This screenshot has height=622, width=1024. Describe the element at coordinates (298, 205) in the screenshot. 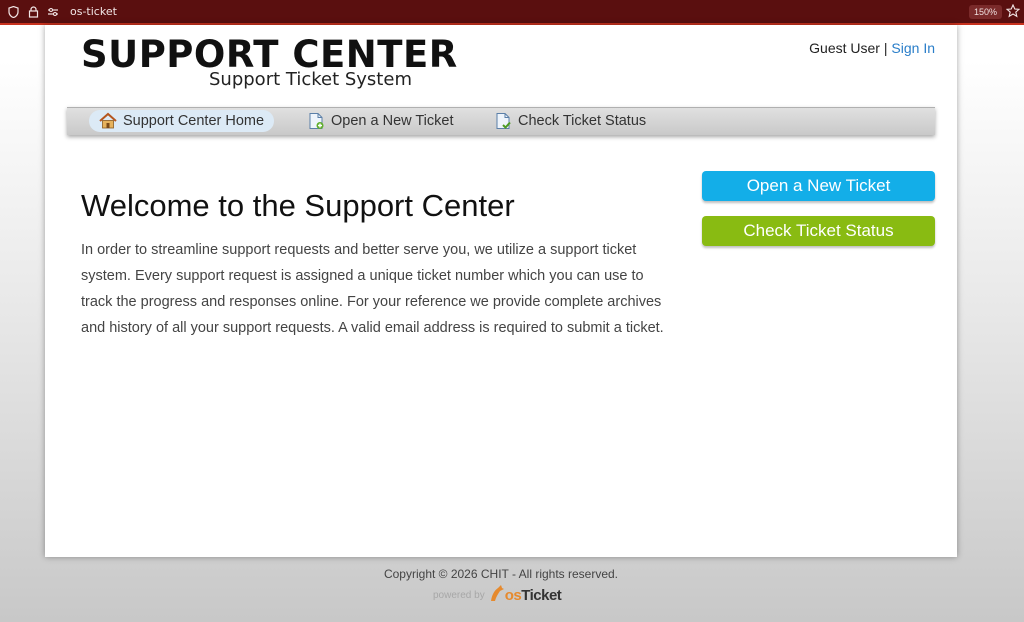

I see `page-title: Welcome to the Support Center` at that location.